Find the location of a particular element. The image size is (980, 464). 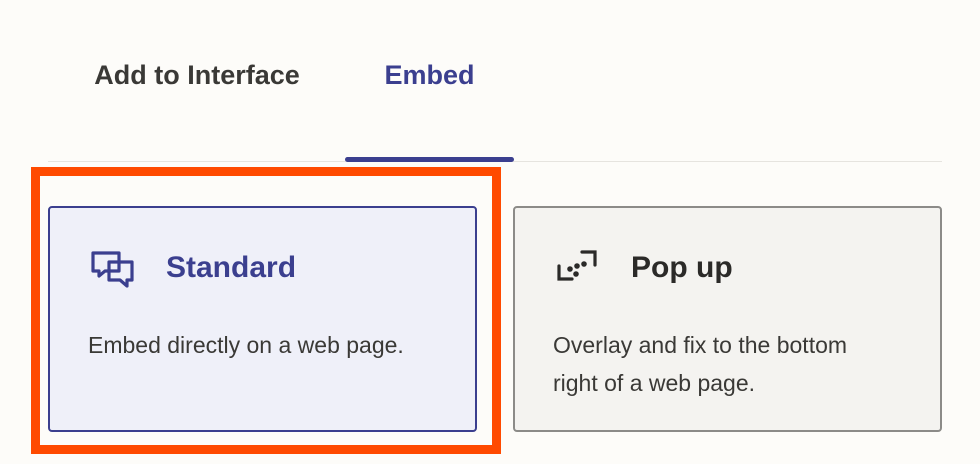

tab-embed: Embed is located at coordinates (429, 81).